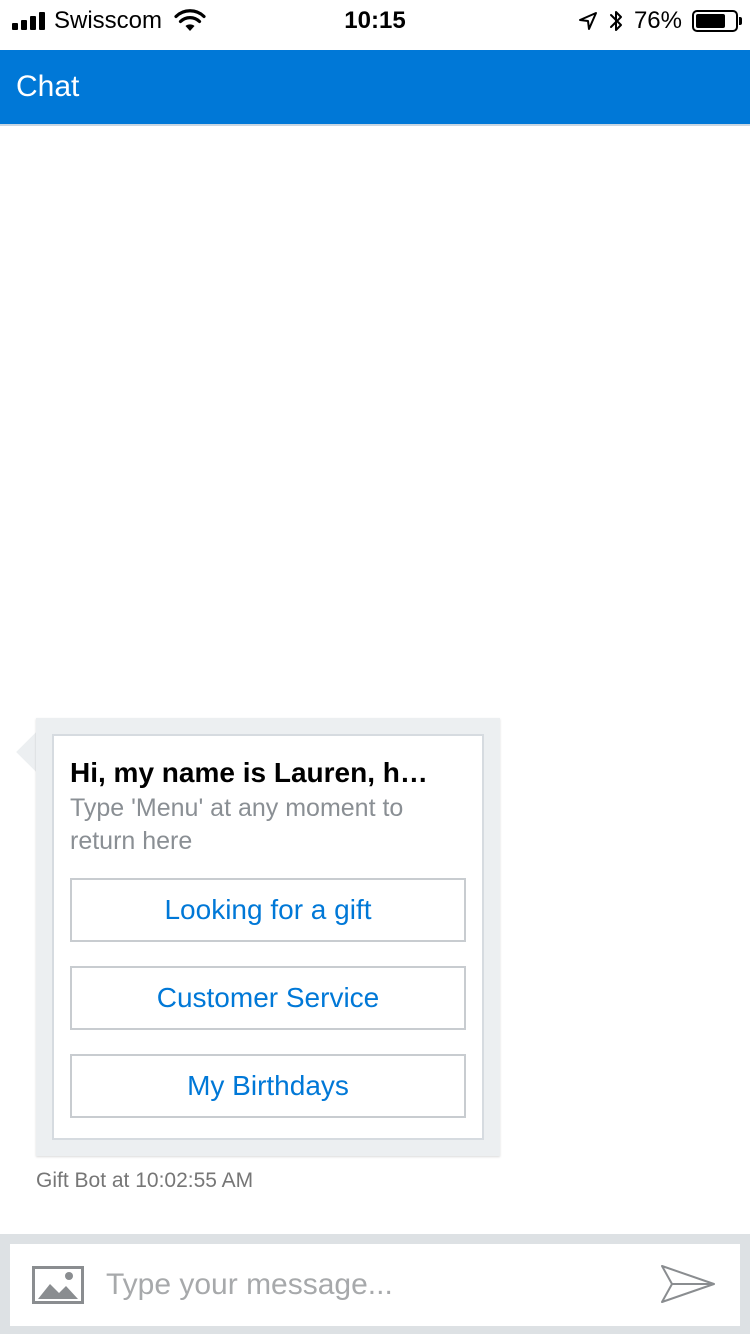 The height and width of the screenshot is (1334, 750). What do you see at coordinates (237, 824) in the screenshot?
I see `card-subtitle: Type 'Menu' at any moment to return here` at bounding box center [237, 824].